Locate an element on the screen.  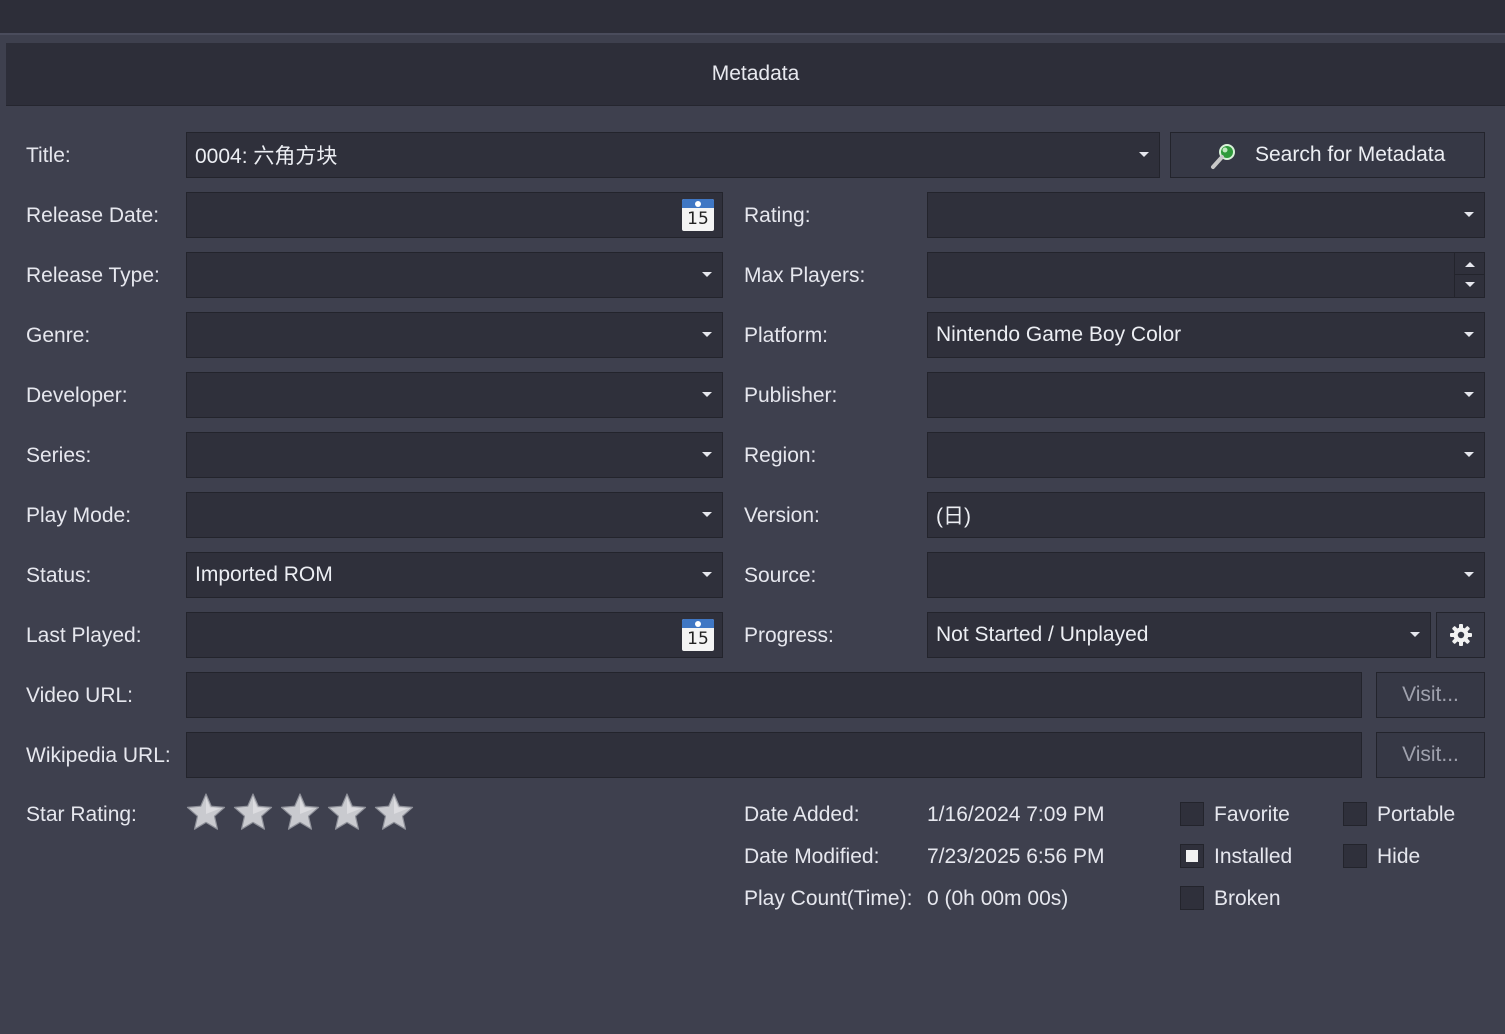
installed-label: Installed is located at coordinates (1253, 857).